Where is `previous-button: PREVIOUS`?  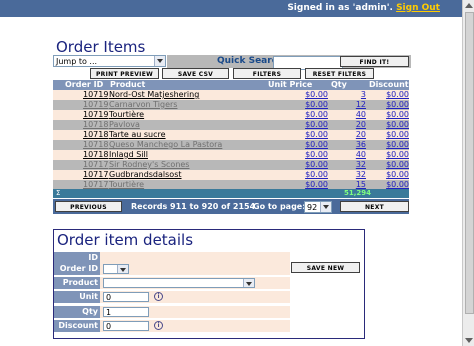
previous-button: PREVIOUS is located at coordinates (88, 206).